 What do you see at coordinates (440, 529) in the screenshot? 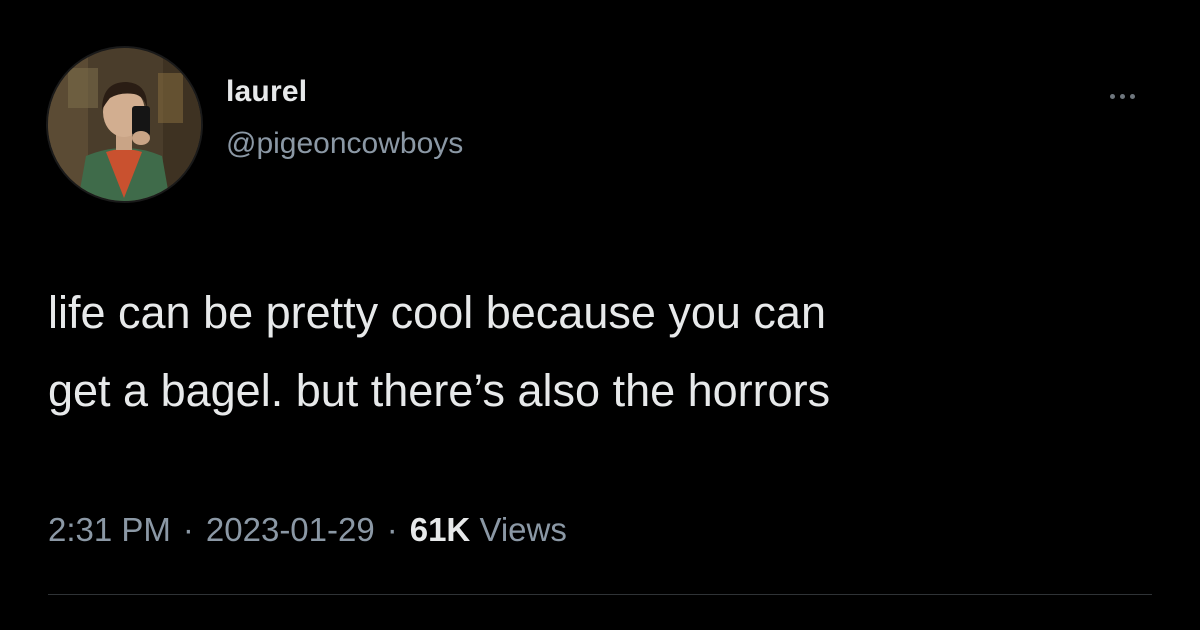
I see `views-count: 61K` at bounding box center [440, 529].